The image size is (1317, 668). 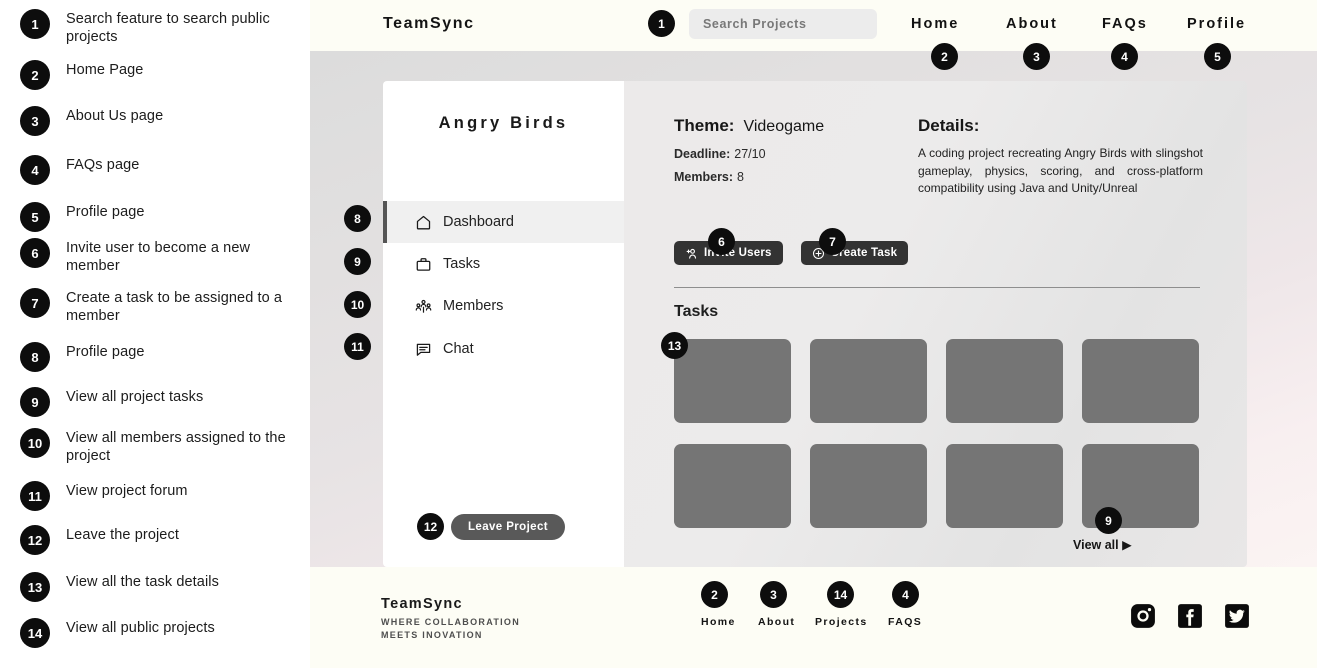 I want to click on deadline-value: 27/10, so click(x=750, y=154).